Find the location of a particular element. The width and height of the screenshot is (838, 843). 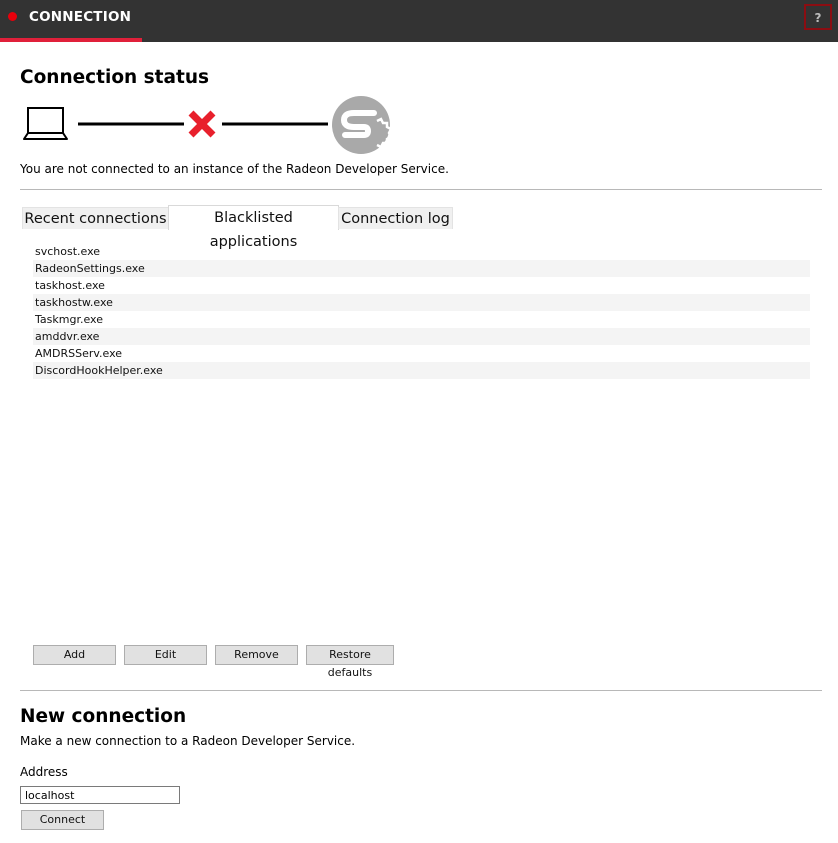

list-item: taskhost.exe is located at coordinates (421, 285).